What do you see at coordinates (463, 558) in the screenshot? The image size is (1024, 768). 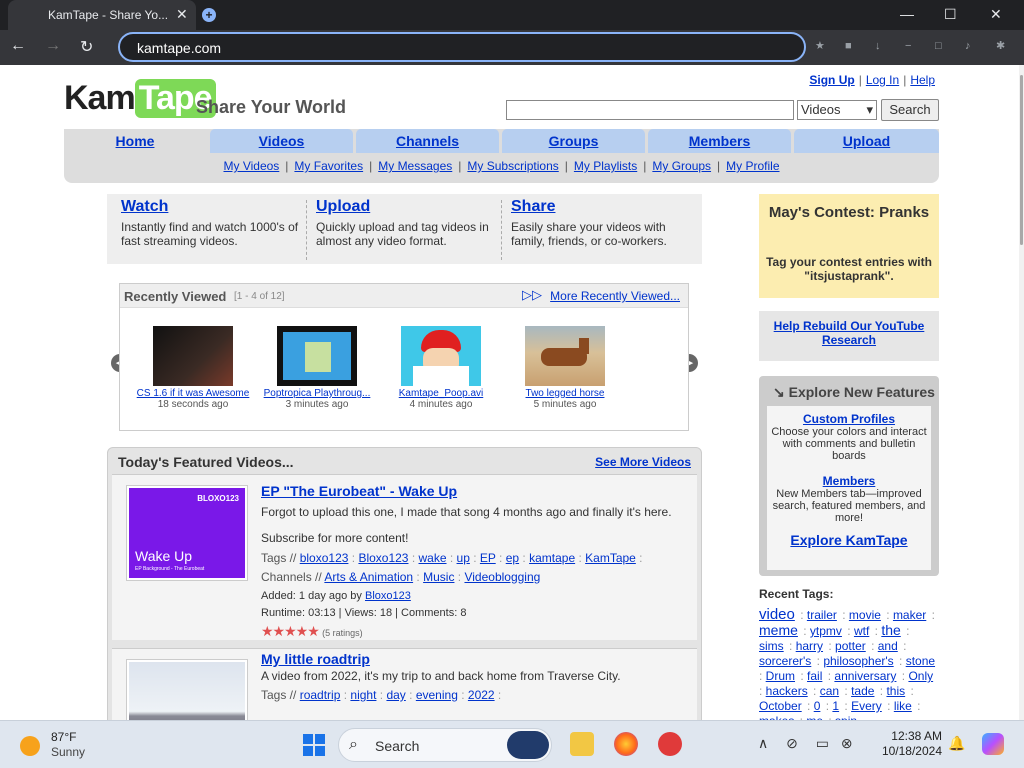 I see `tag-link: up` at bounding box center [463, 558].